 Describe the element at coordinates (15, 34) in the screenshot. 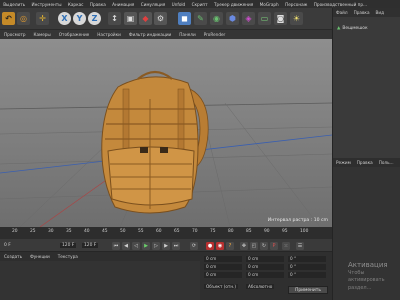

I see `tab-view: Просмотр` at that location.